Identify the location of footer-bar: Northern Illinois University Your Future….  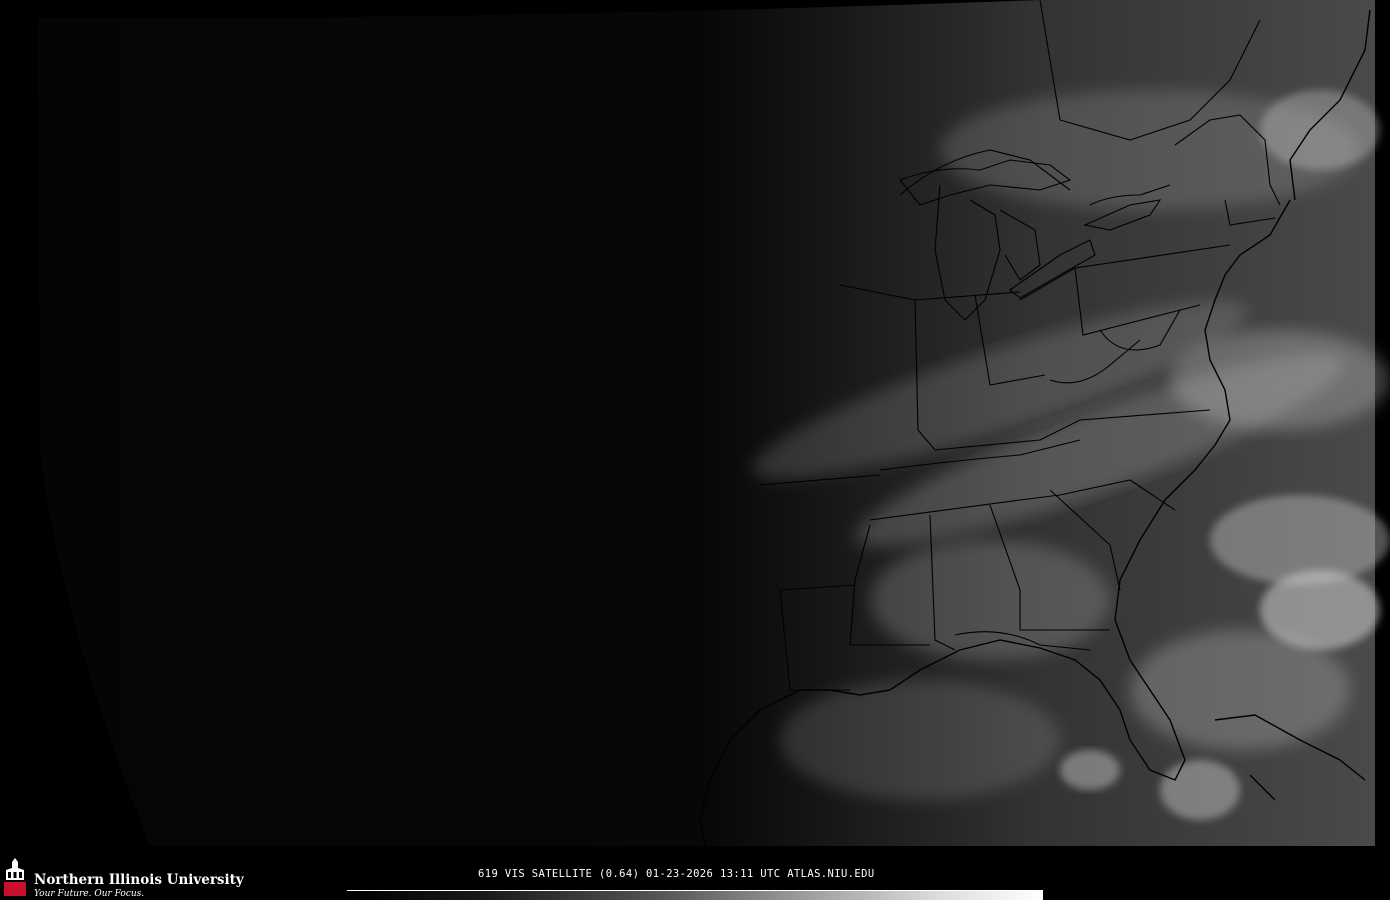
(695, 873).